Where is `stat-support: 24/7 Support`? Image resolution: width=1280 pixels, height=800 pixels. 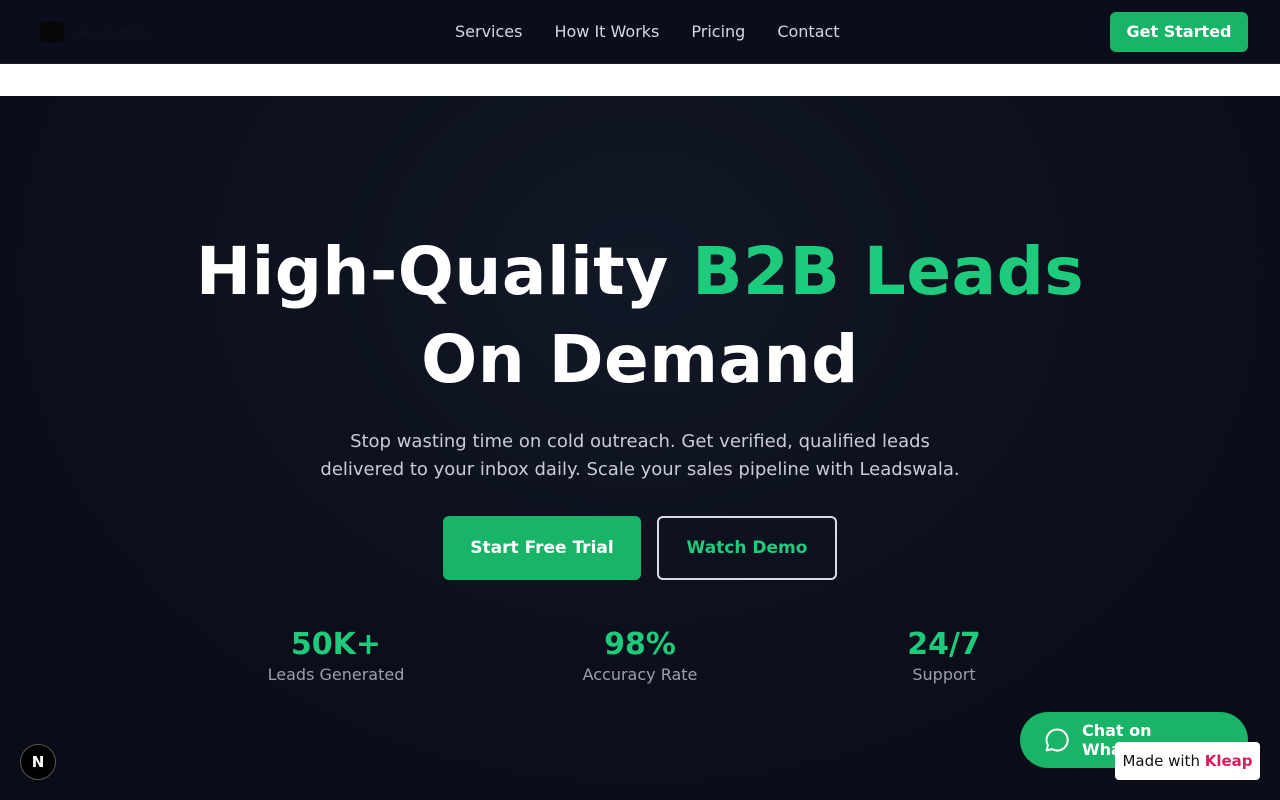 stat-support: 24/7 Support is located at coordinates (944, 656).